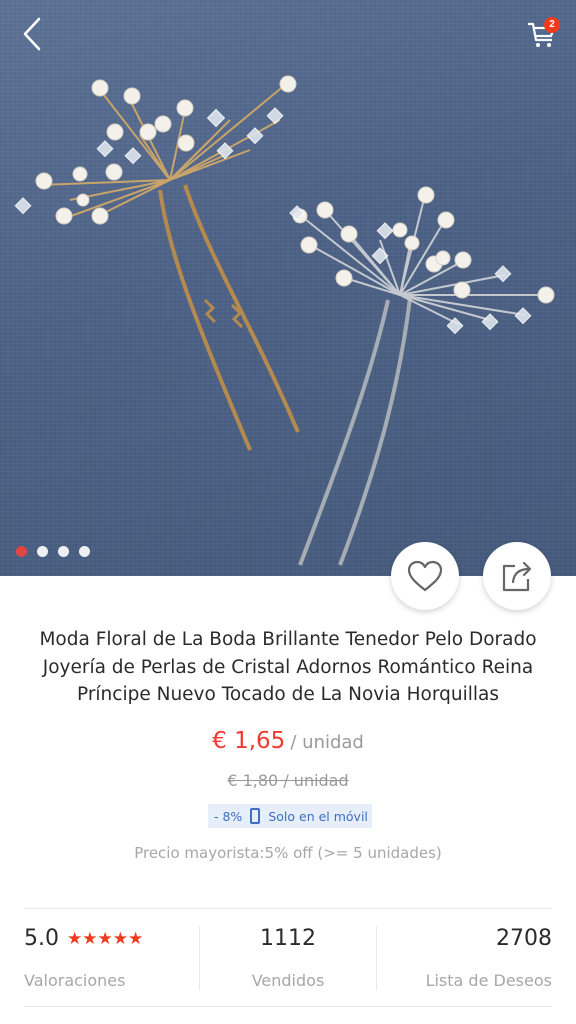  I want to click on mobile-discount-badge: - 8% Solo en el móvil, so click(290, 816).